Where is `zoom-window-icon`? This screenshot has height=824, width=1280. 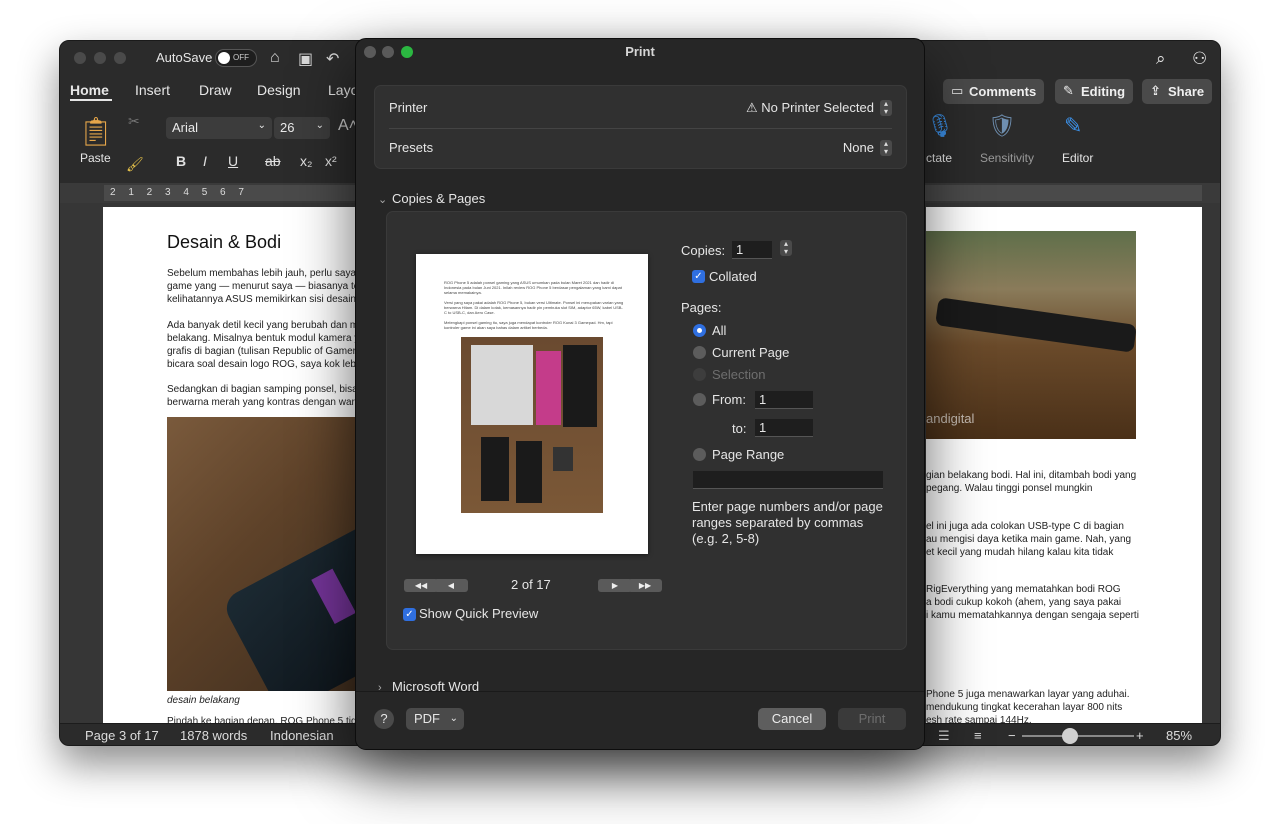 zoom-window-icon is located at coordinates (120, 58).